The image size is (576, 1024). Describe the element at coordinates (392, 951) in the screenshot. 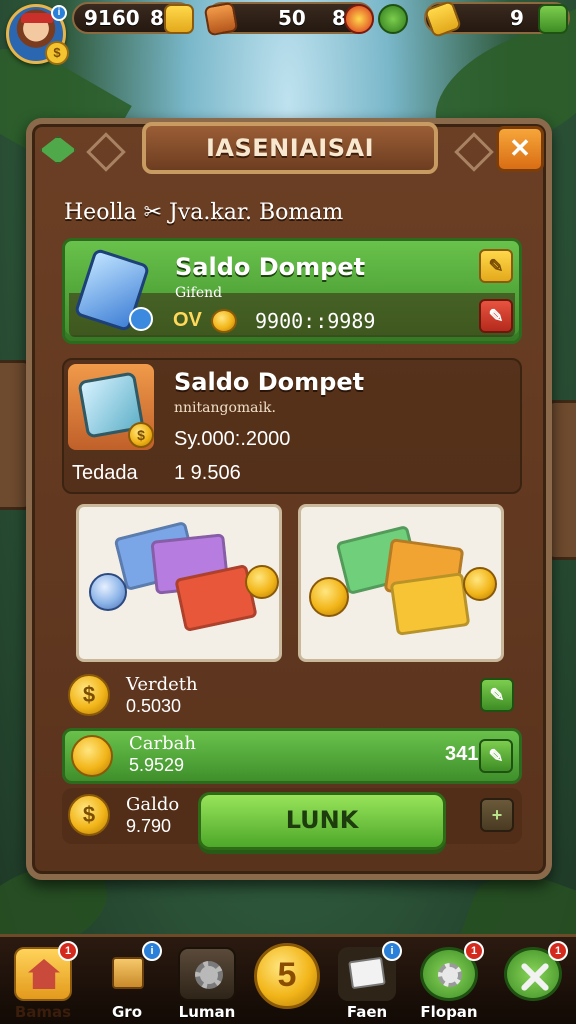

I see `nav-faen-badge: i` at that location.